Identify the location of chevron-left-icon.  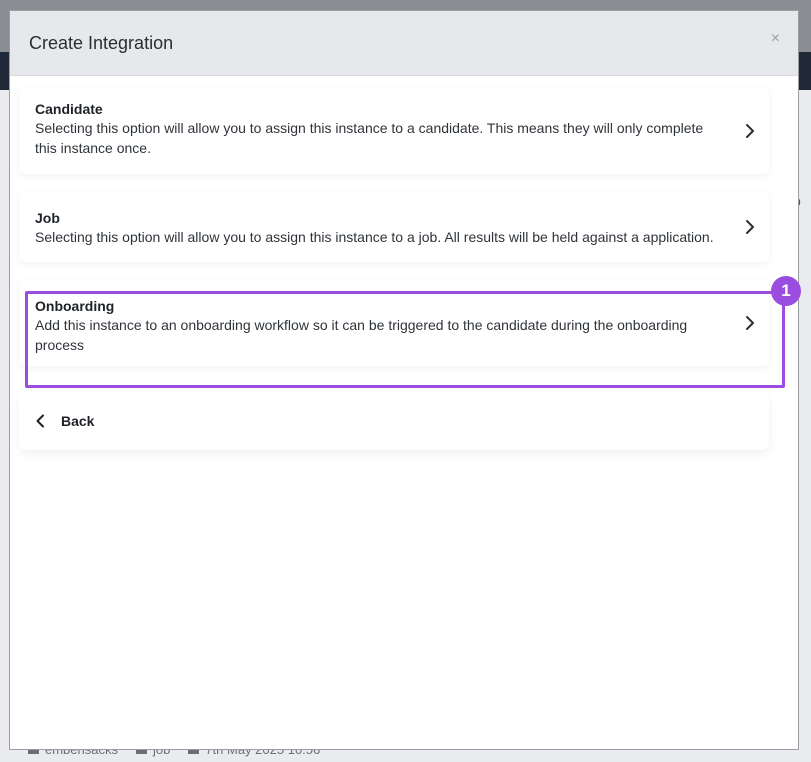
(40, 421).